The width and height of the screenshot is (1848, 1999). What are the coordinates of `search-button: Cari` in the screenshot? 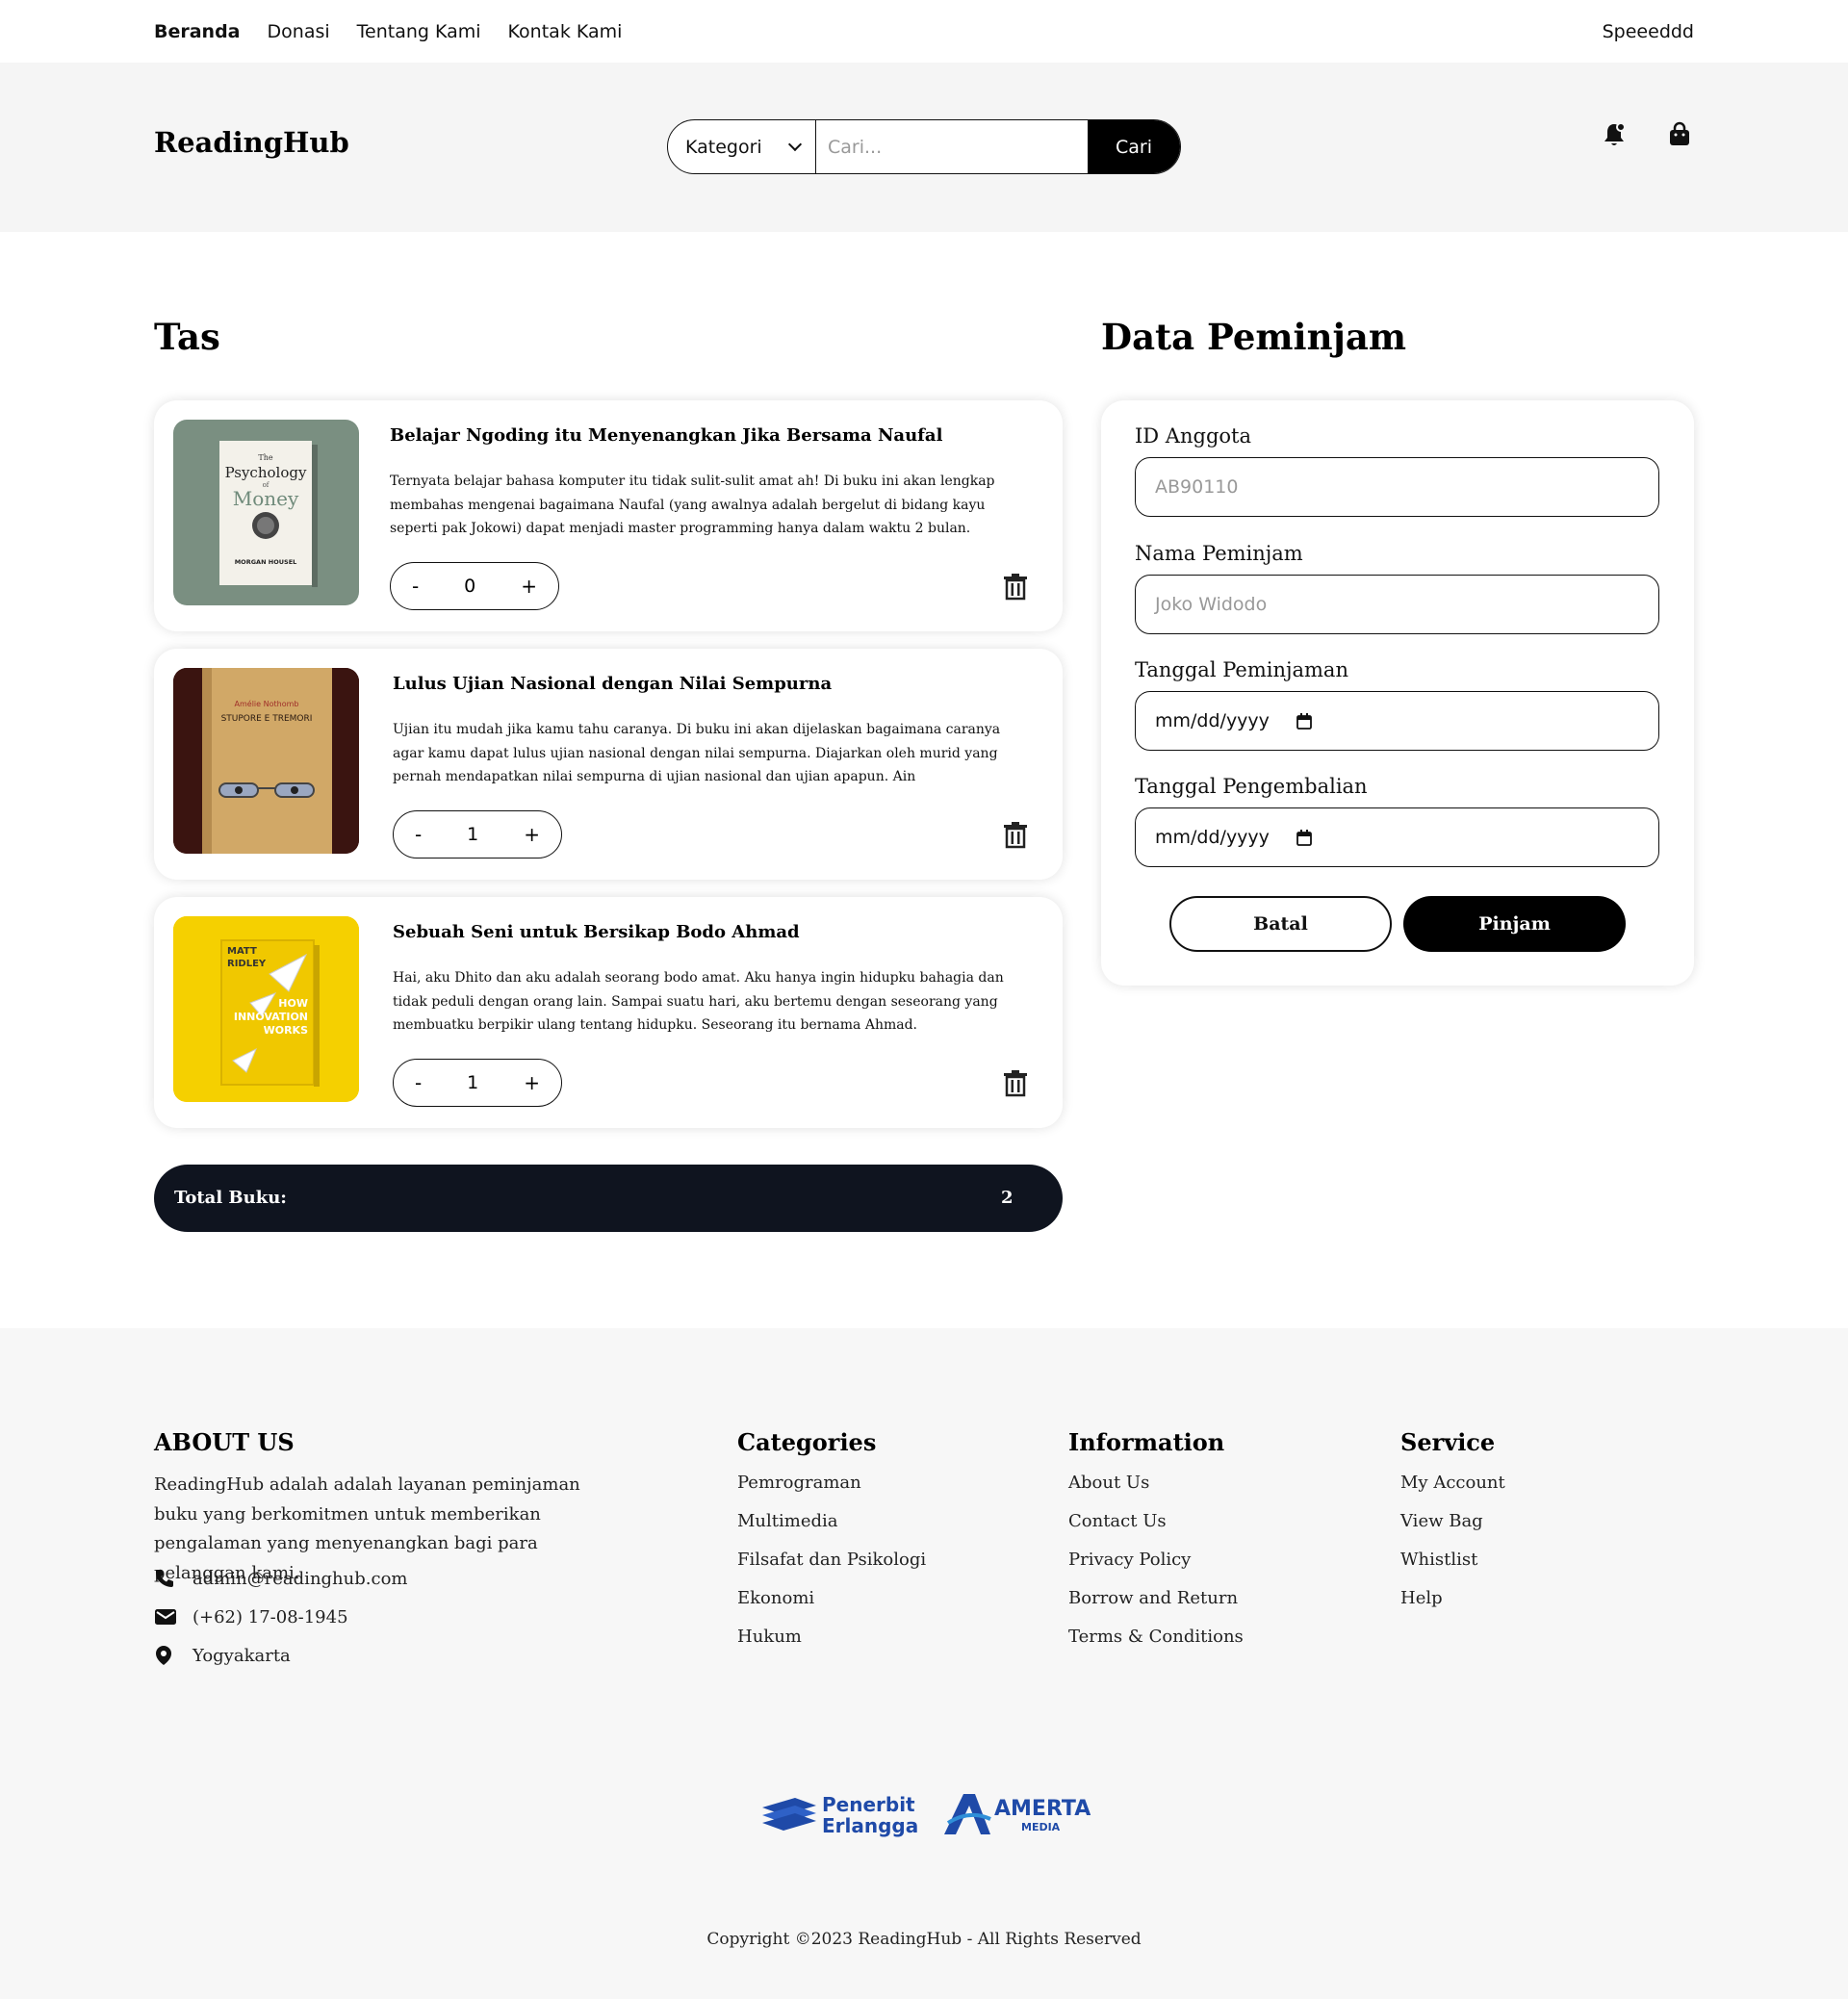 It's located at (1134, 146).